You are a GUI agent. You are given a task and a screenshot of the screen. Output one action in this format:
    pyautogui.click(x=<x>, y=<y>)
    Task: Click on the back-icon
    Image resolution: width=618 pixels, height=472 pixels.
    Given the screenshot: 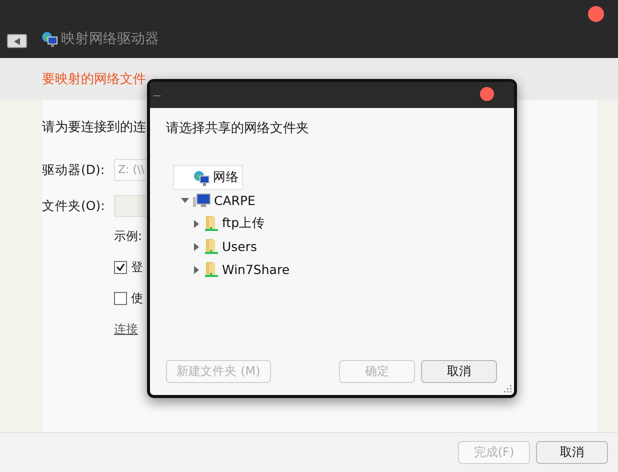 What is the action you would take?
    pyautogui.click(x=17, y=41)
    